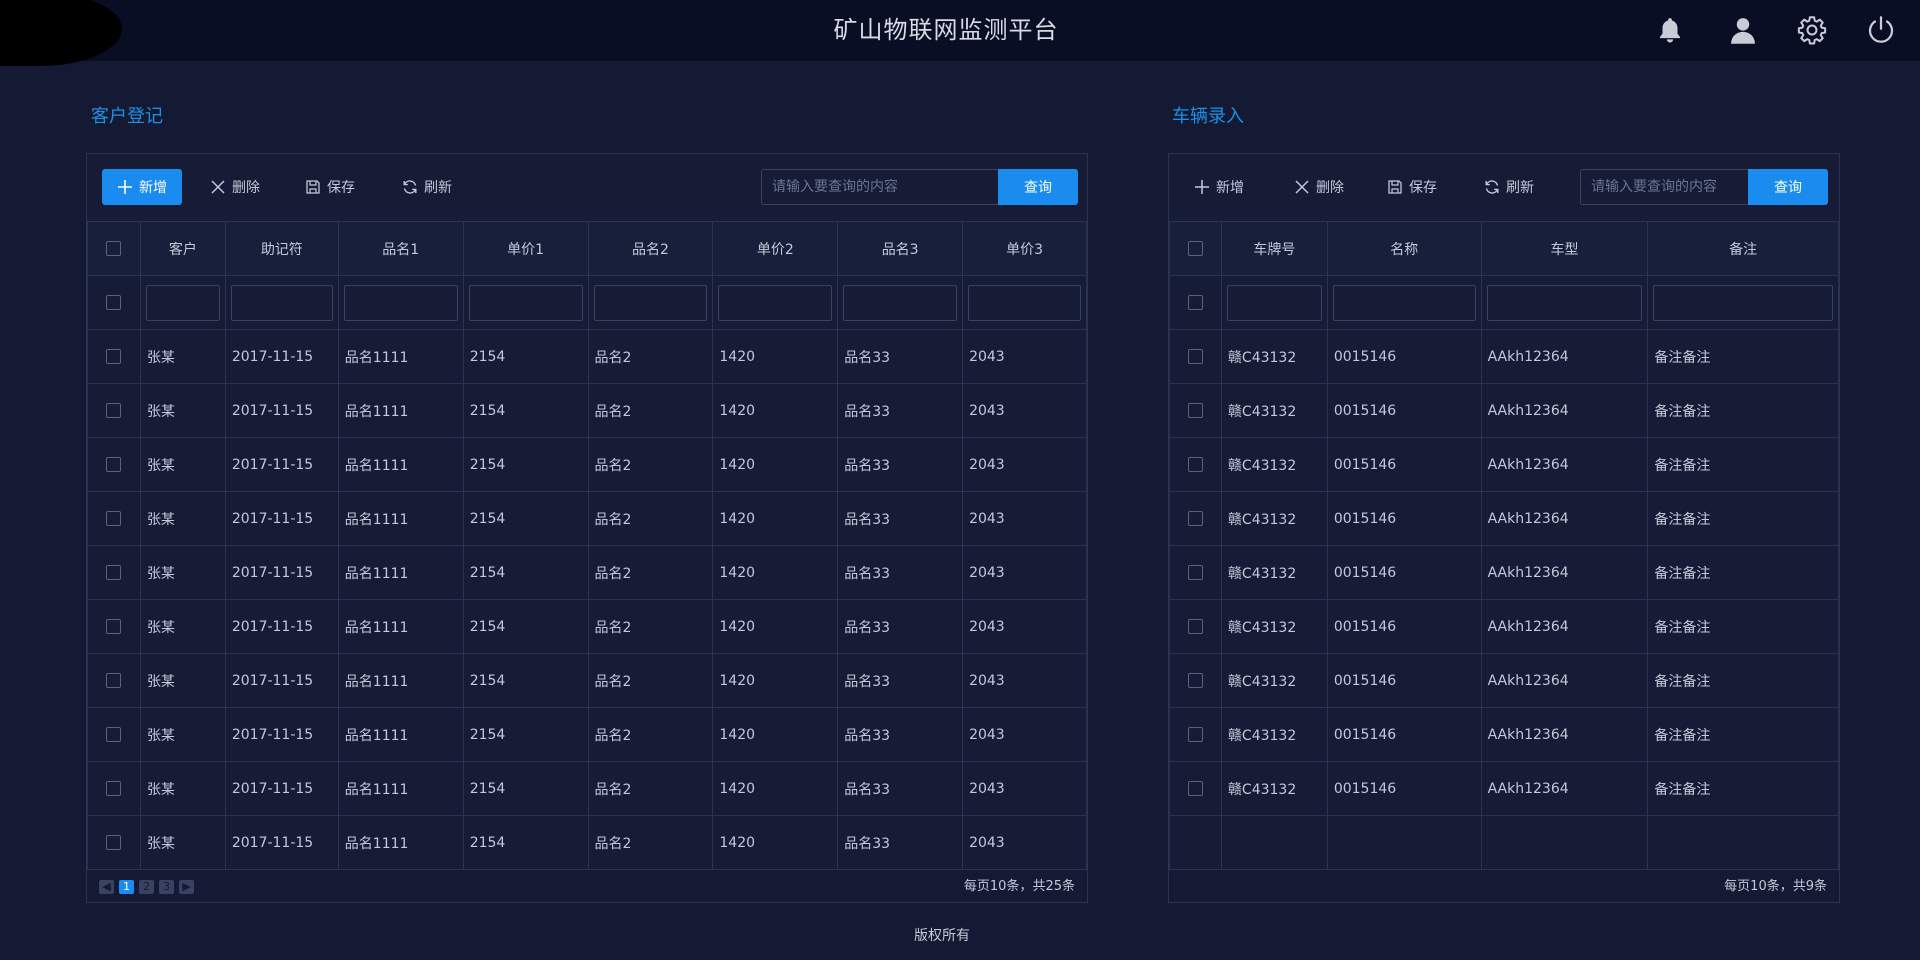 This screenshot has height=960, width=1920. What do you see at coordinates (218, 187) in the screenshot?
I see `close-icon` at bounding box center [218, 187].